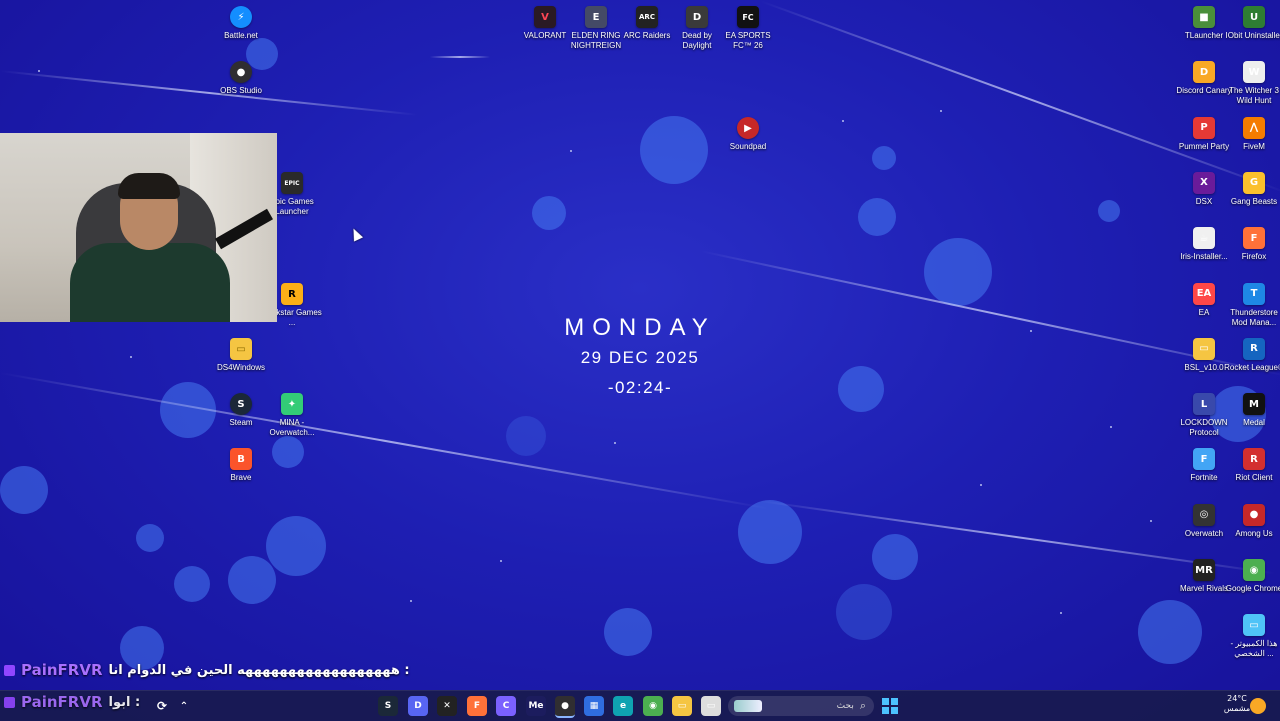 The width and height of the screenshot is (1280, 721). What do you see at coordinates (1254, 514) in the screenshot?
I see `among-us-icon: ●` at bounding box center [1254, 514].